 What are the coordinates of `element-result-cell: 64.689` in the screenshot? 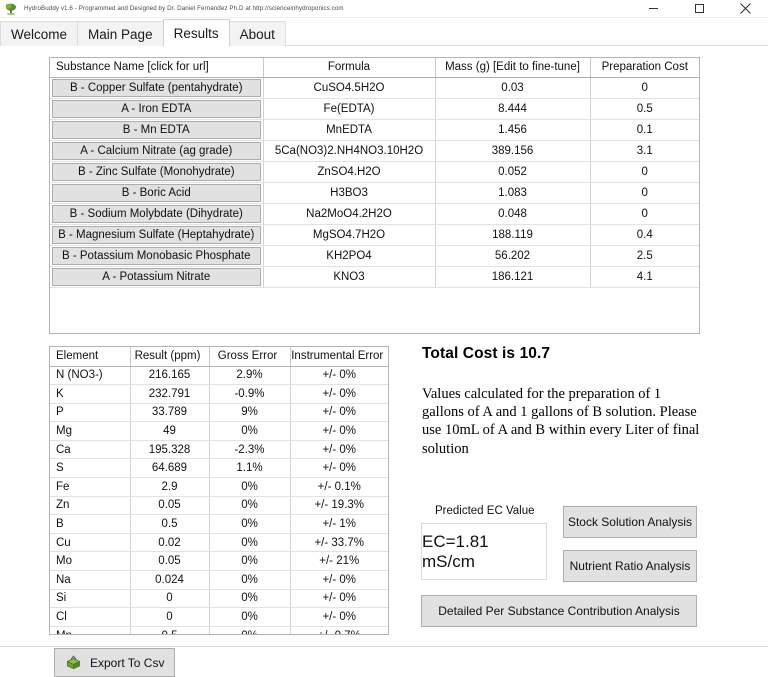 It's located at (170, 468).